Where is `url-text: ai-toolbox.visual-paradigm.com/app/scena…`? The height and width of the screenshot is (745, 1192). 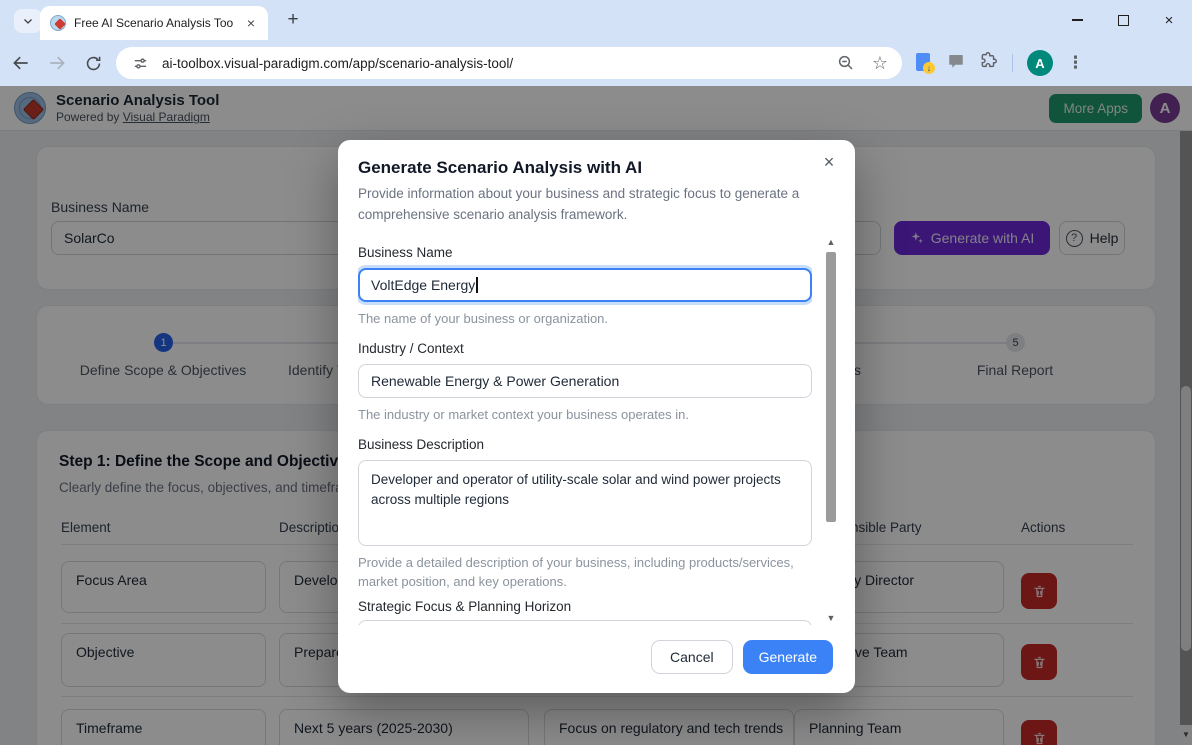 url-text: ai-toolbox.visual-paradigm.com/app/scena… is located at coordinates (493, 63).